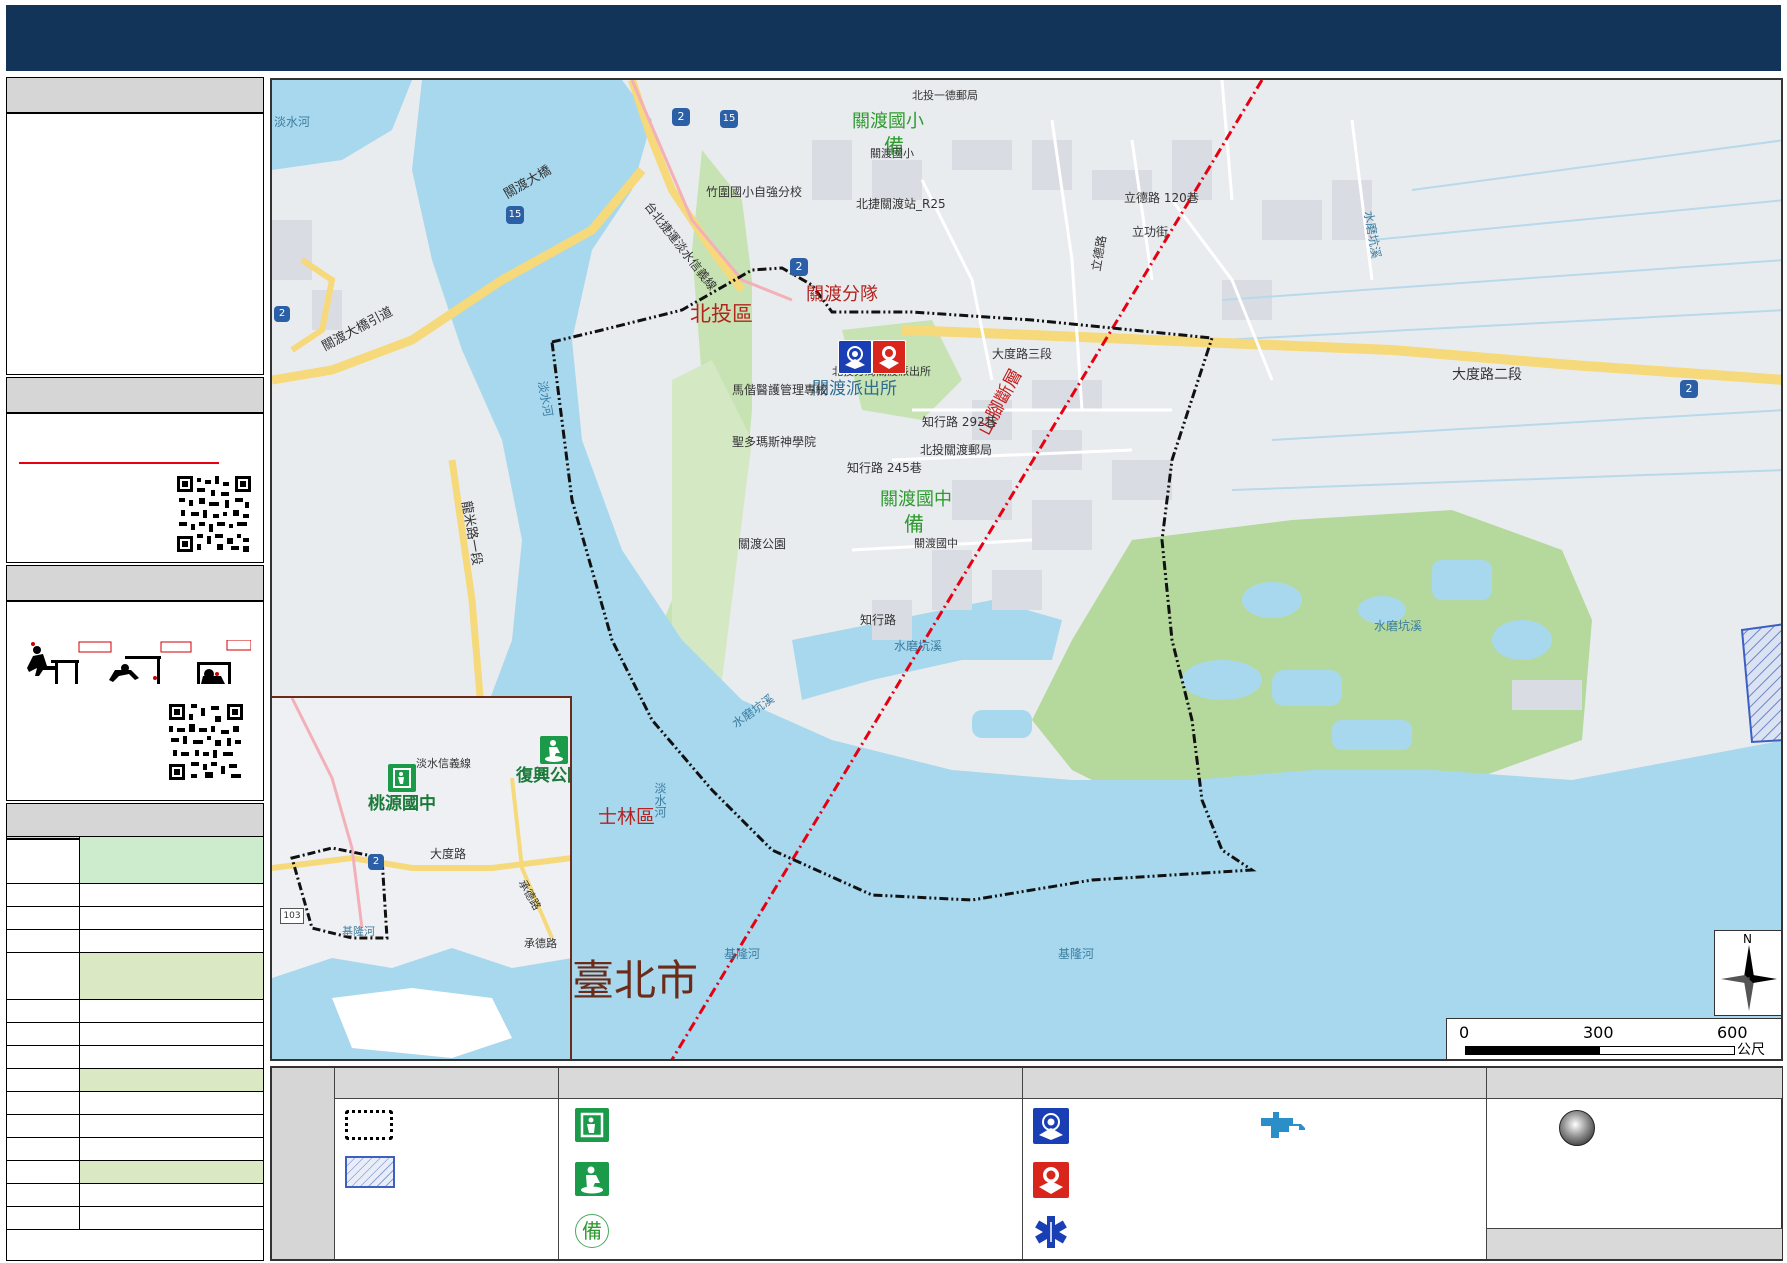 The width and height of the screenshot is (1787, 1263). I want to click on contact-table, so click(135, 1033).